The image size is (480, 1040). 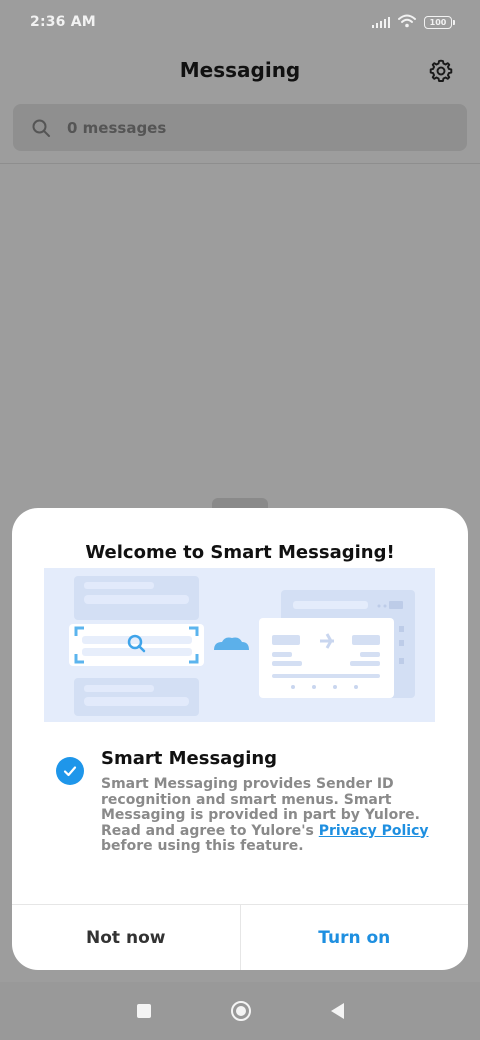 I want to click on navigation-bar, so click(x=240, y=1011).